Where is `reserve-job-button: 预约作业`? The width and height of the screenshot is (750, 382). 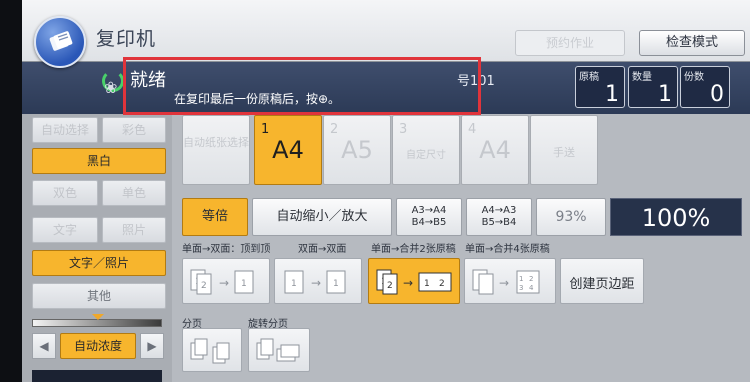
reserve-job-button: 预约作业 is located at coordinates (570, 43).